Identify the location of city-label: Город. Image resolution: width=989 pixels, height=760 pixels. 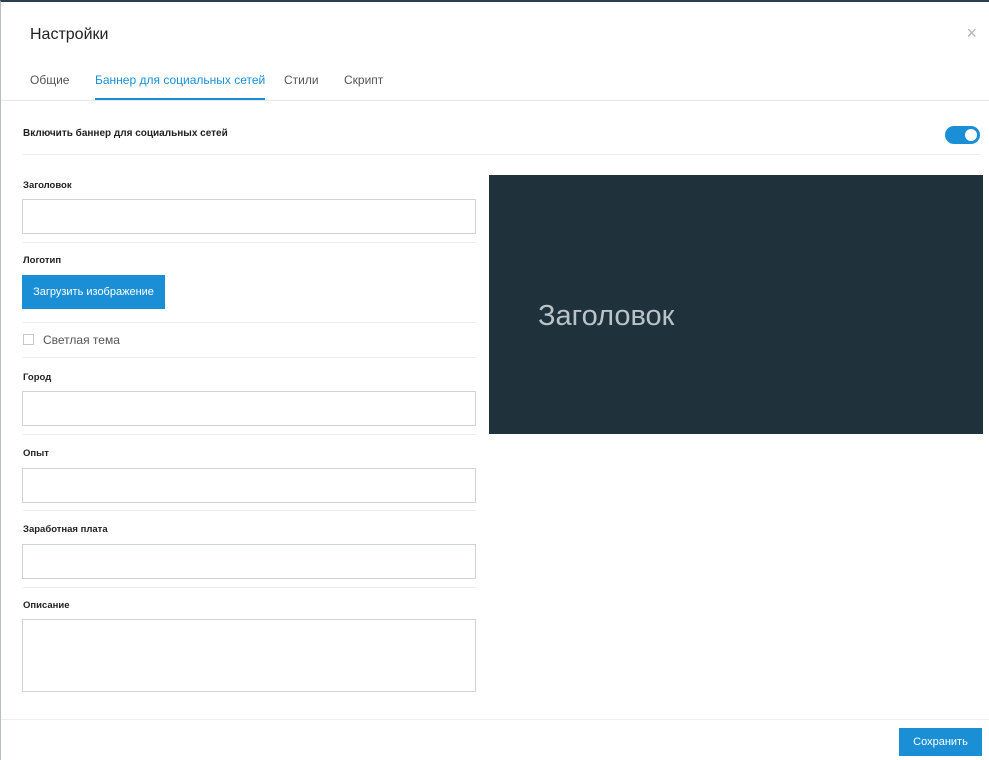
(37, 377).